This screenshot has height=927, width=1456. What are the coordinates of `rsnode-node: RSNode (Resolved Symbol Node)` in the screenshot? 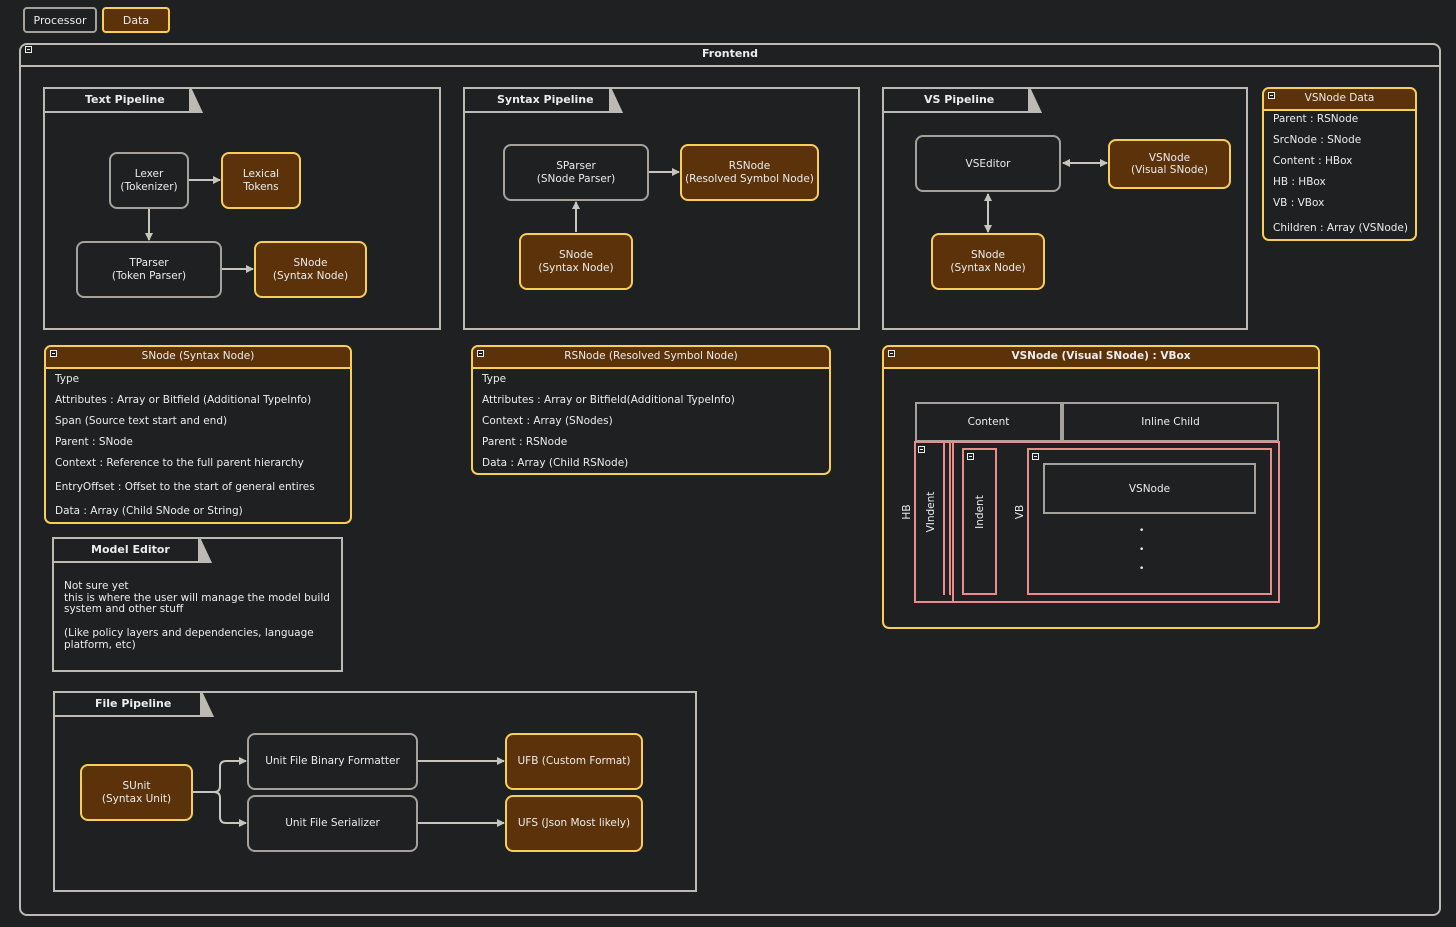 It's located at (749, 172).